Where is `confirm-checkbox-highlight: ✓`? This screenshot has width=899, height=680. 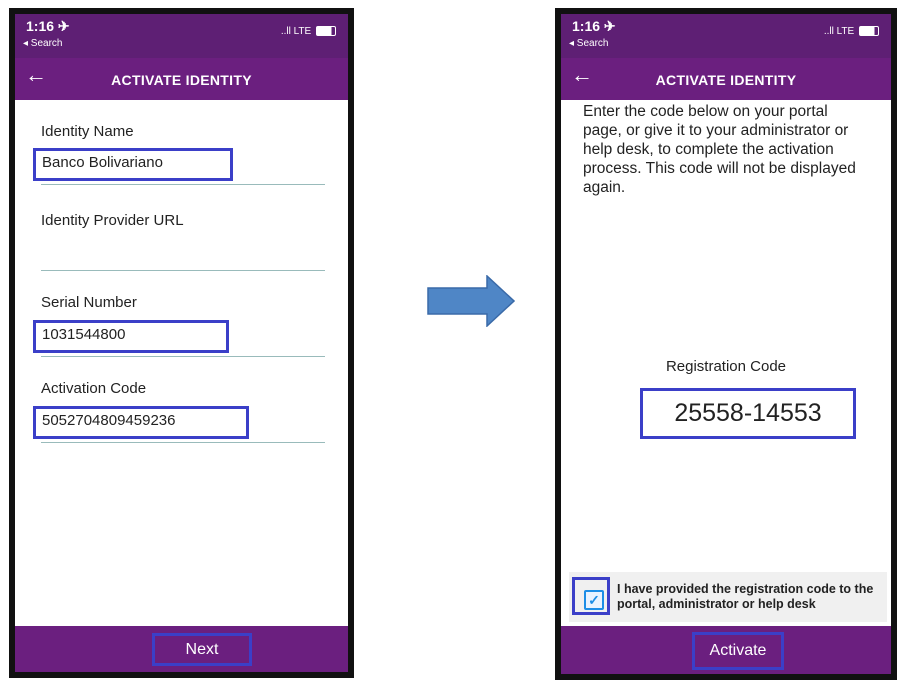 confirm-checkbox-highlight: ✓ is located at coordinates (591, 596).